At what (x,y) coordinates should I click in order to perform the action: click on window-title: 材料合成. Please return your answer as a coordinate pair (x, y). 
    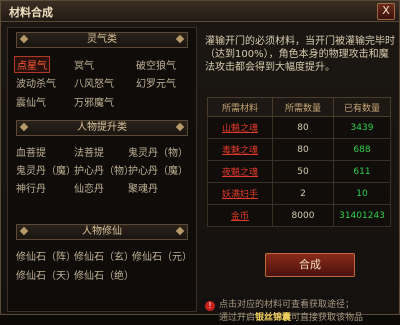
    Looking at the image, I should click on (31, 12).